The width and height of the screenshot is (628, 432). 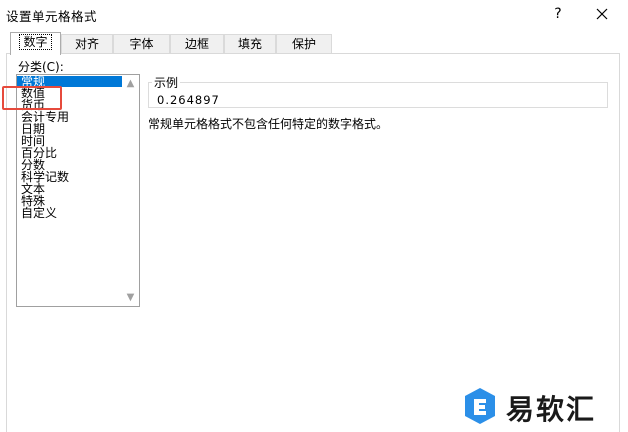 I want to click on help-button: ?, so click(x=558, y=14).